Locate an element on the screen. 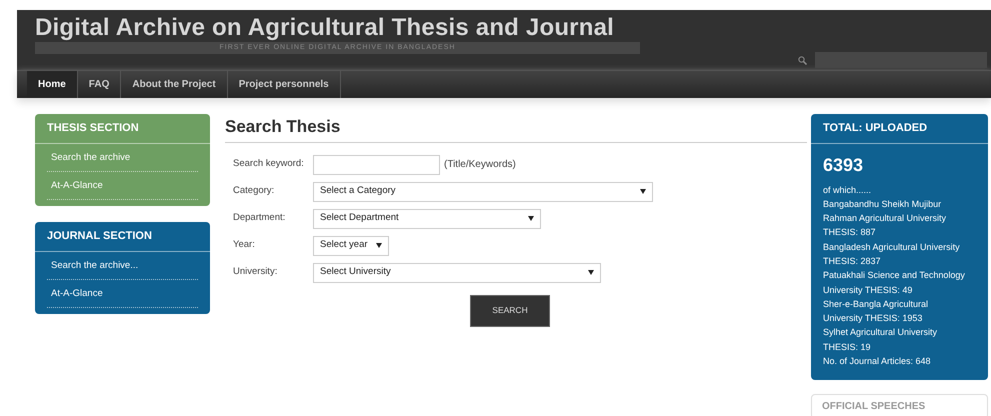  stats-line: University THESIS: 1953 is located at coordinates (873, 319).